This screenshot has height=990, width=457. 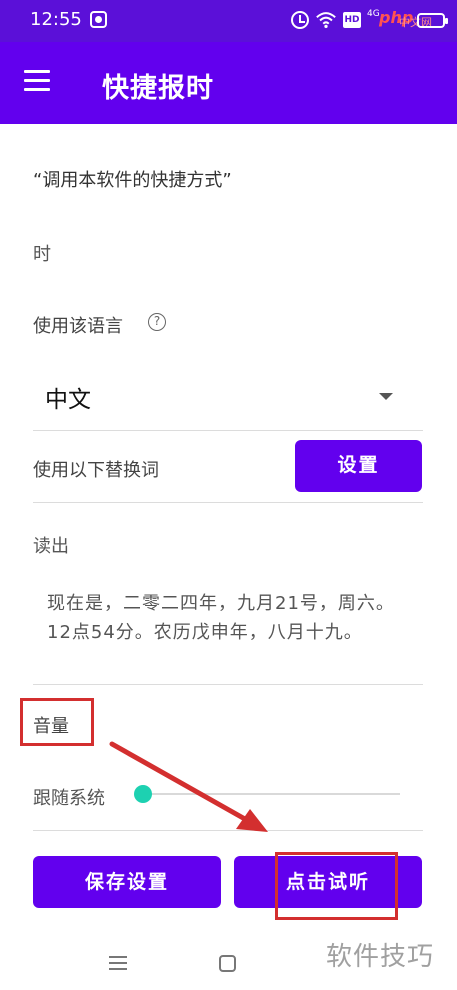 What do you see at coordinates (78, 326) in the screenshot?
I see `language-label: 使用该语言` at bounding box center [78, 326].